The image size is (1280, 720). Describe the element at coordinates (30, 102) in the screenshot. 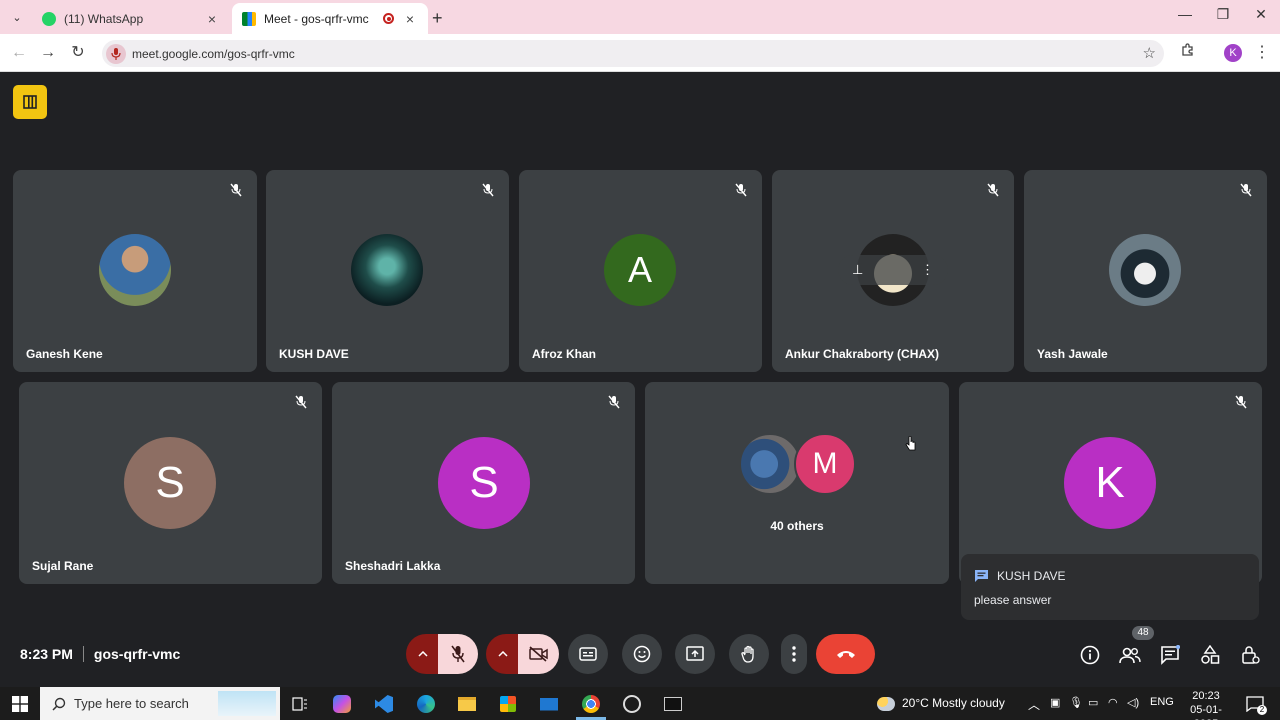

I see `meeting-tools-icon` at that location.